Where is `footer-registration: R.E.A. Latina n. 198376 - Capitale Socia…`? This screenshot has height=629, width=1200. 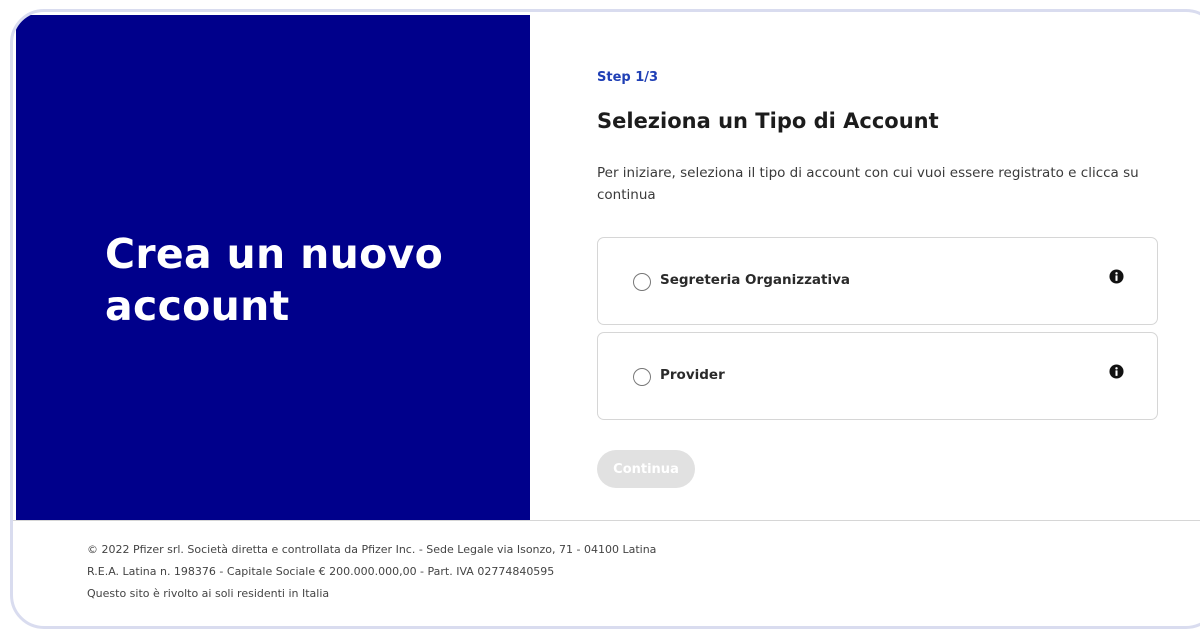 footer-registration: R.E.A. Latina n. 198376 - Capitale Socia… is located at coordinates (321, 571).